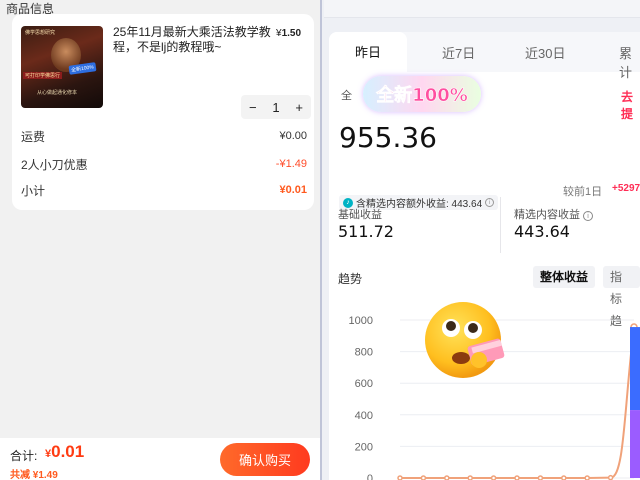 The height and width of the screenshot is (480, 640). What do you see at coordinates (621, 297) in the screenshot?
I see `tab-metric-trend: 指标趋` at bounding box center [621, 297].